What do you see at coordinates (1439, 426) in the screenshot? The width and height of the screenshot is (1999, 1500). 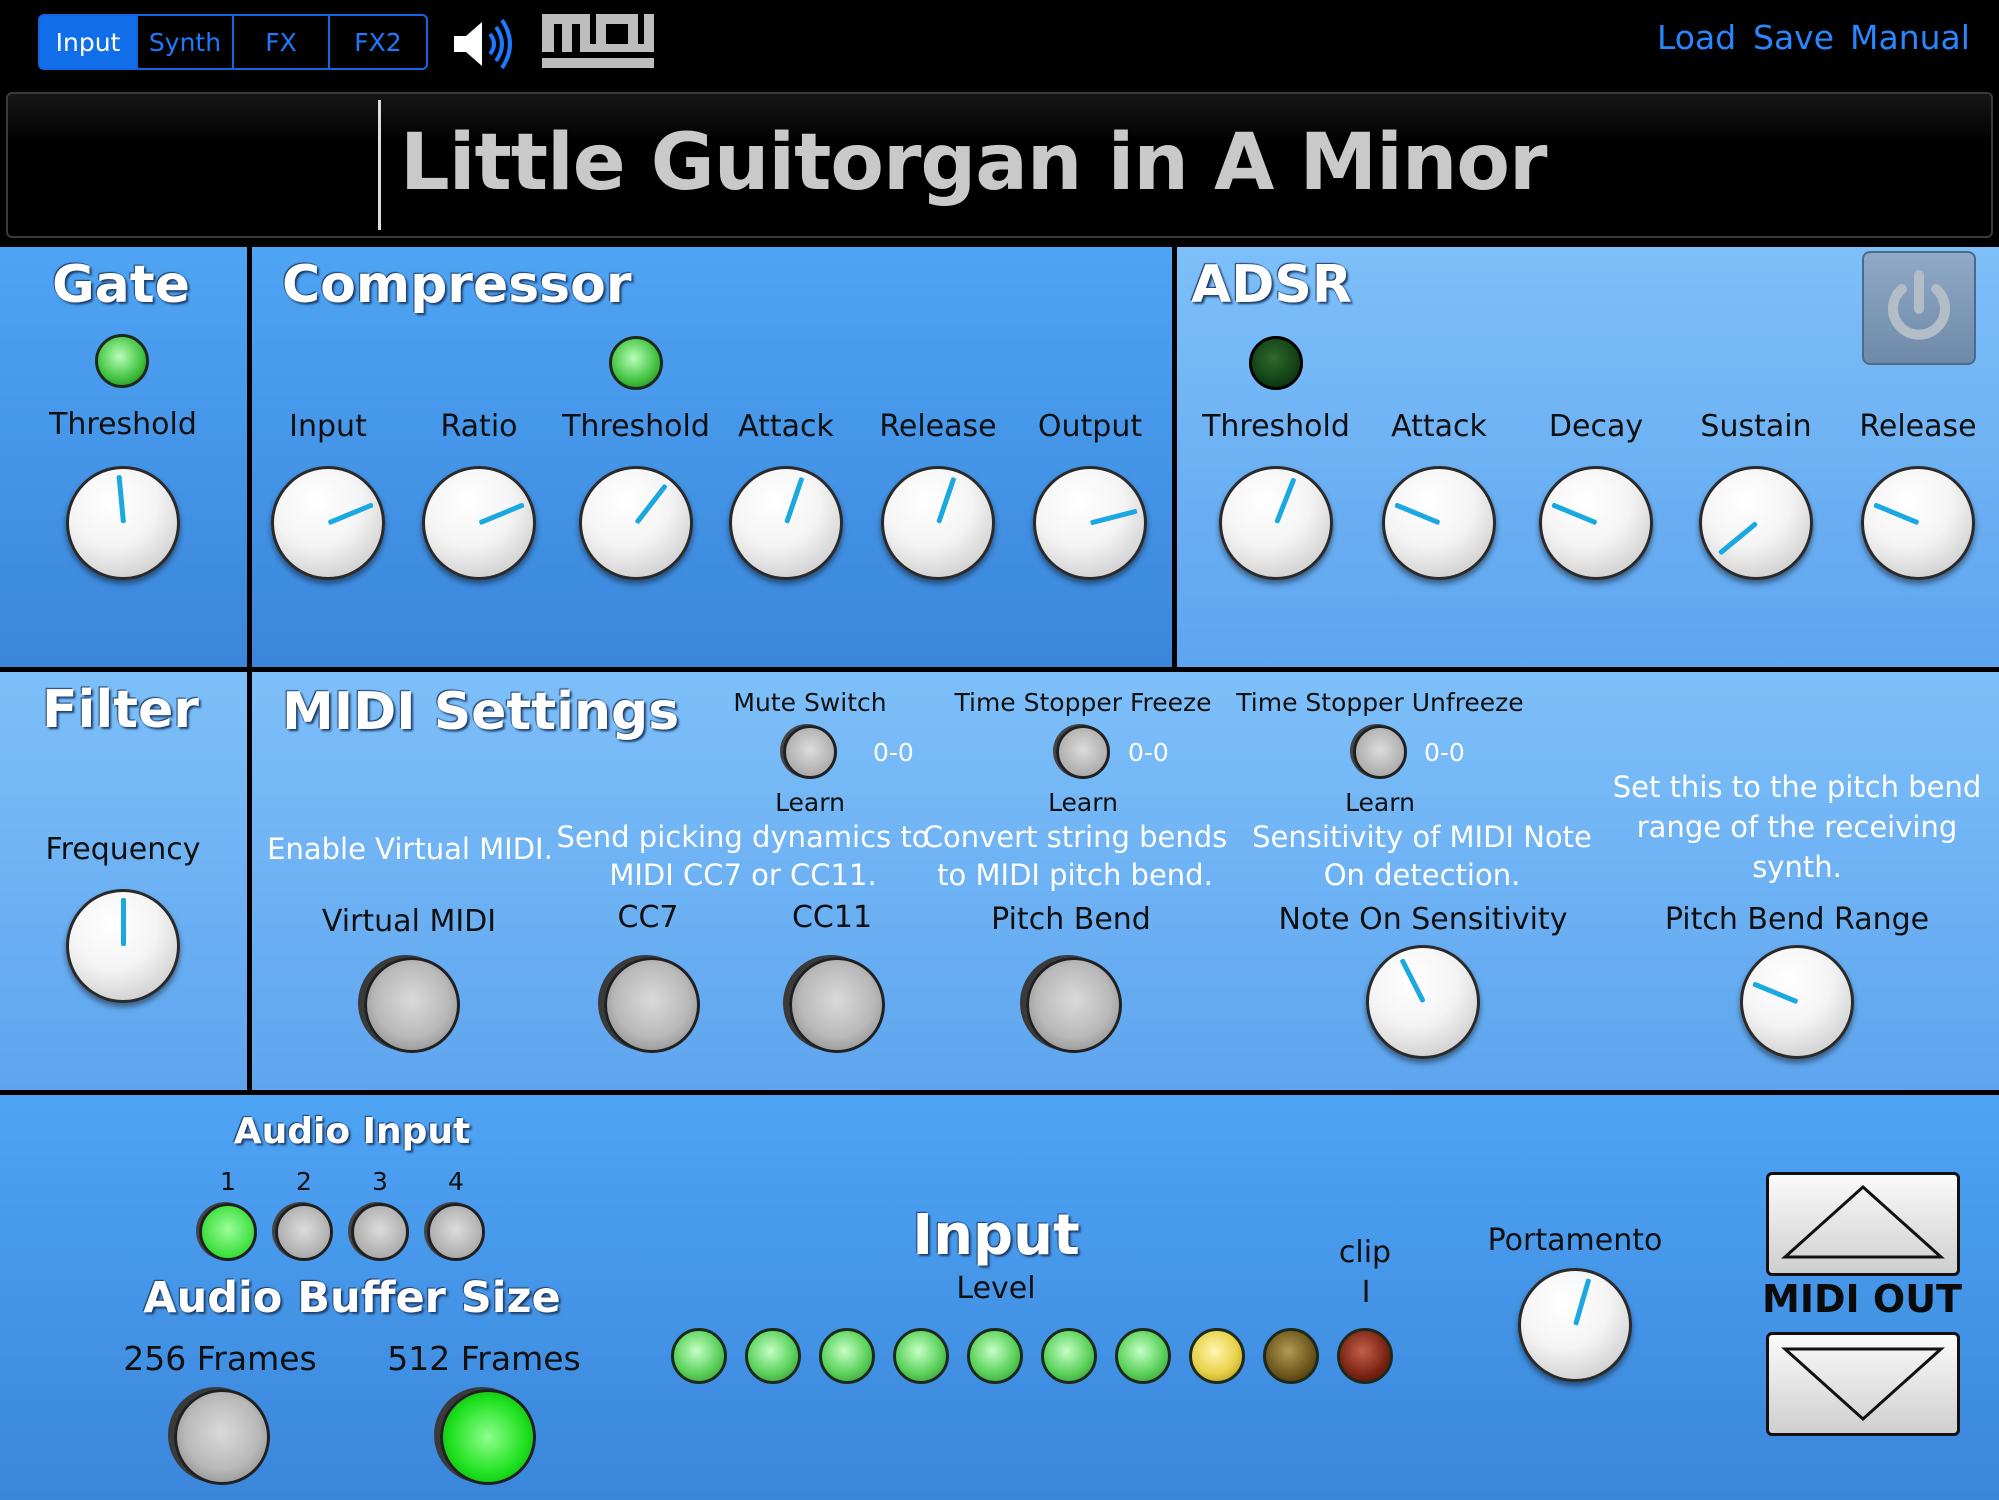 I see `adsr-attack-label: Attack` at bounding box center [1439, 426].